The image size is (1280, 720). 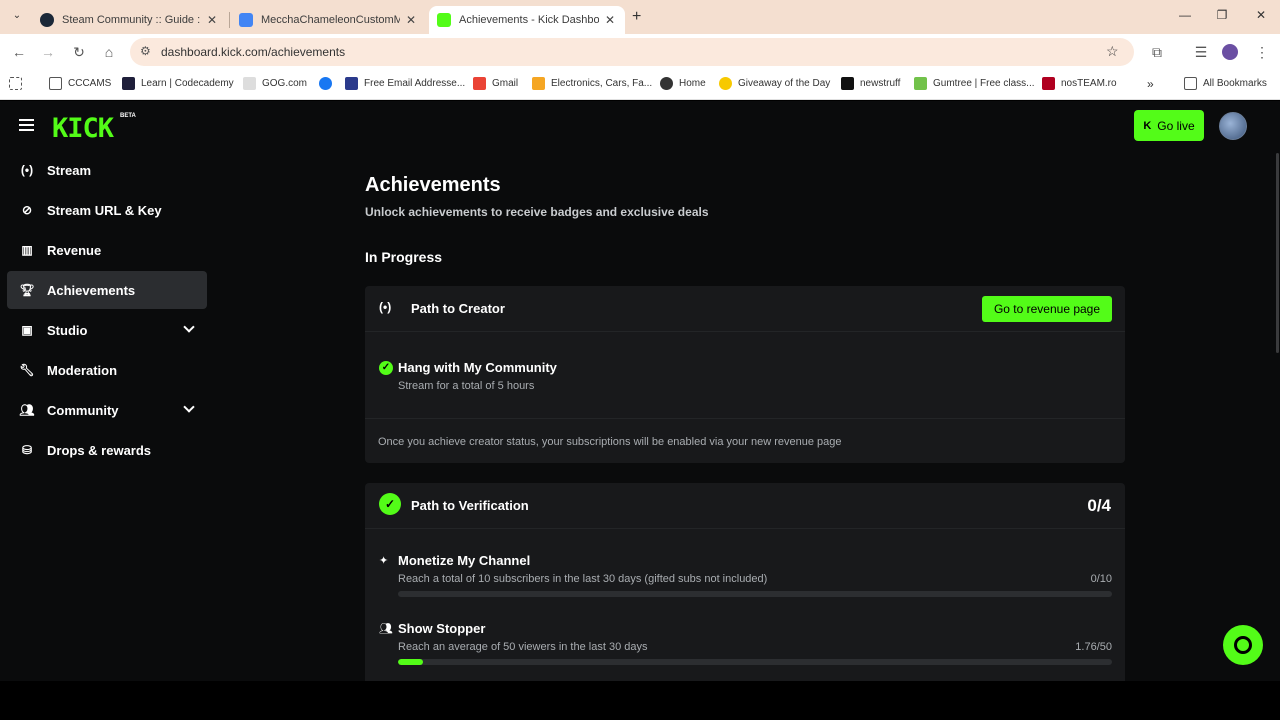 What do you see at coordinates (1243, 645) in the screenshot?
I see `help-chat-button` at bounding box center [1243, 645].